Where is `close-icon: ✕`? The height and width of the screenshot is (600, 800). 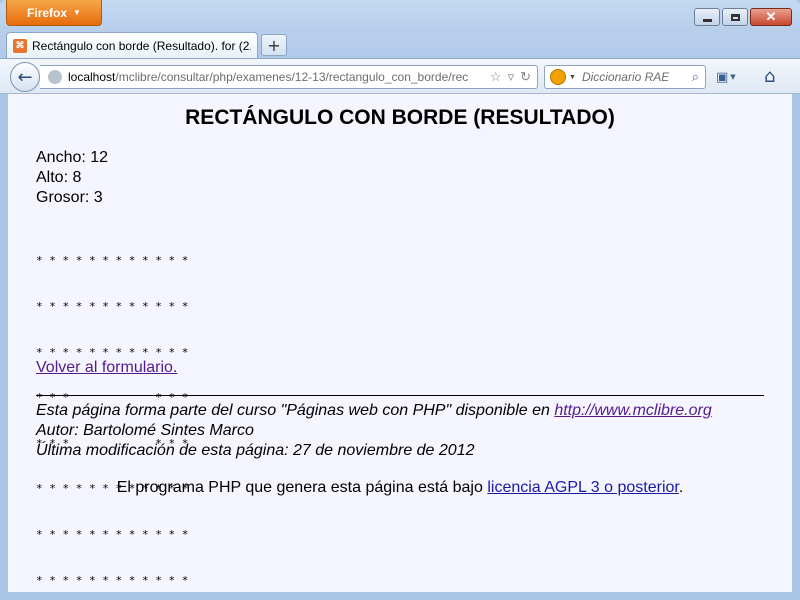
close-icon: ✕ is located at coordinates (771, 16).